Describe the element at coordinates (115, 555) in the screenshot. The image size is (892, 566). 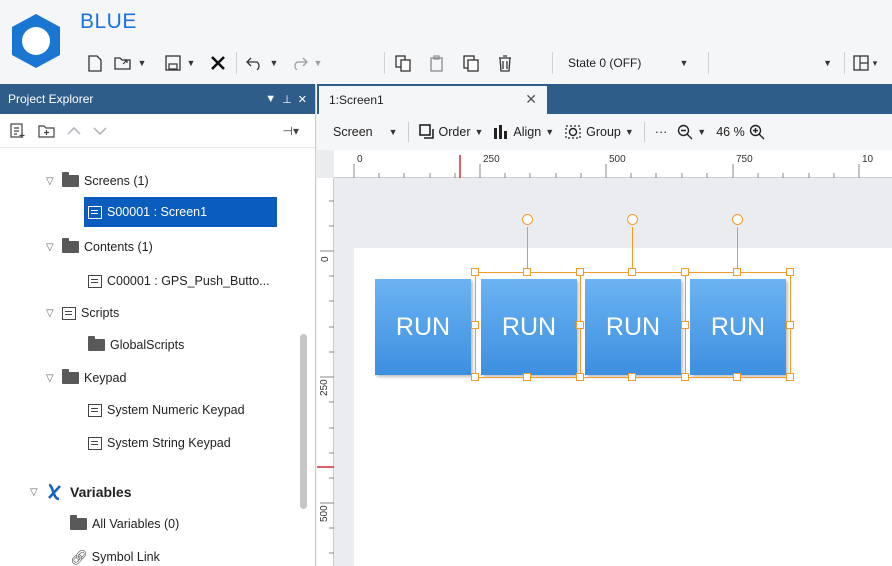
I see `tree-item-symbol-link: 🔗︎ Symbol Link` at that location.